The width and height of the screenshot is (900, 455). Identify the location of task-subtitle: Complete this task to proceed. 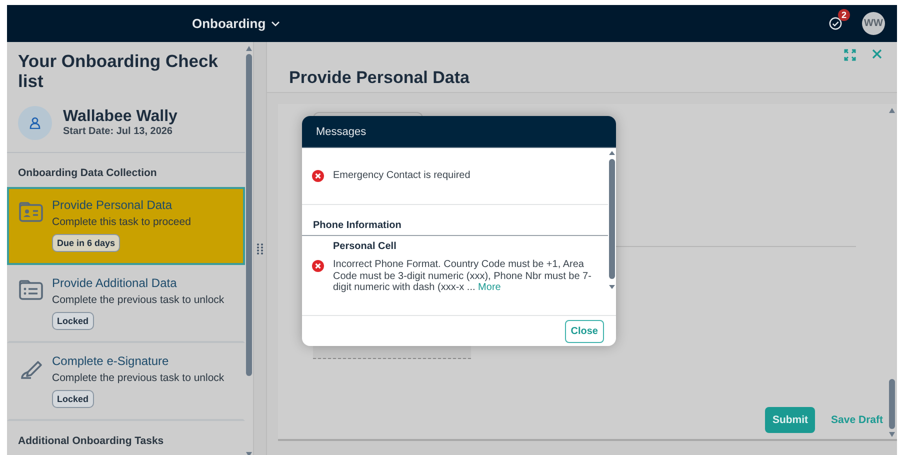
(121, 222).